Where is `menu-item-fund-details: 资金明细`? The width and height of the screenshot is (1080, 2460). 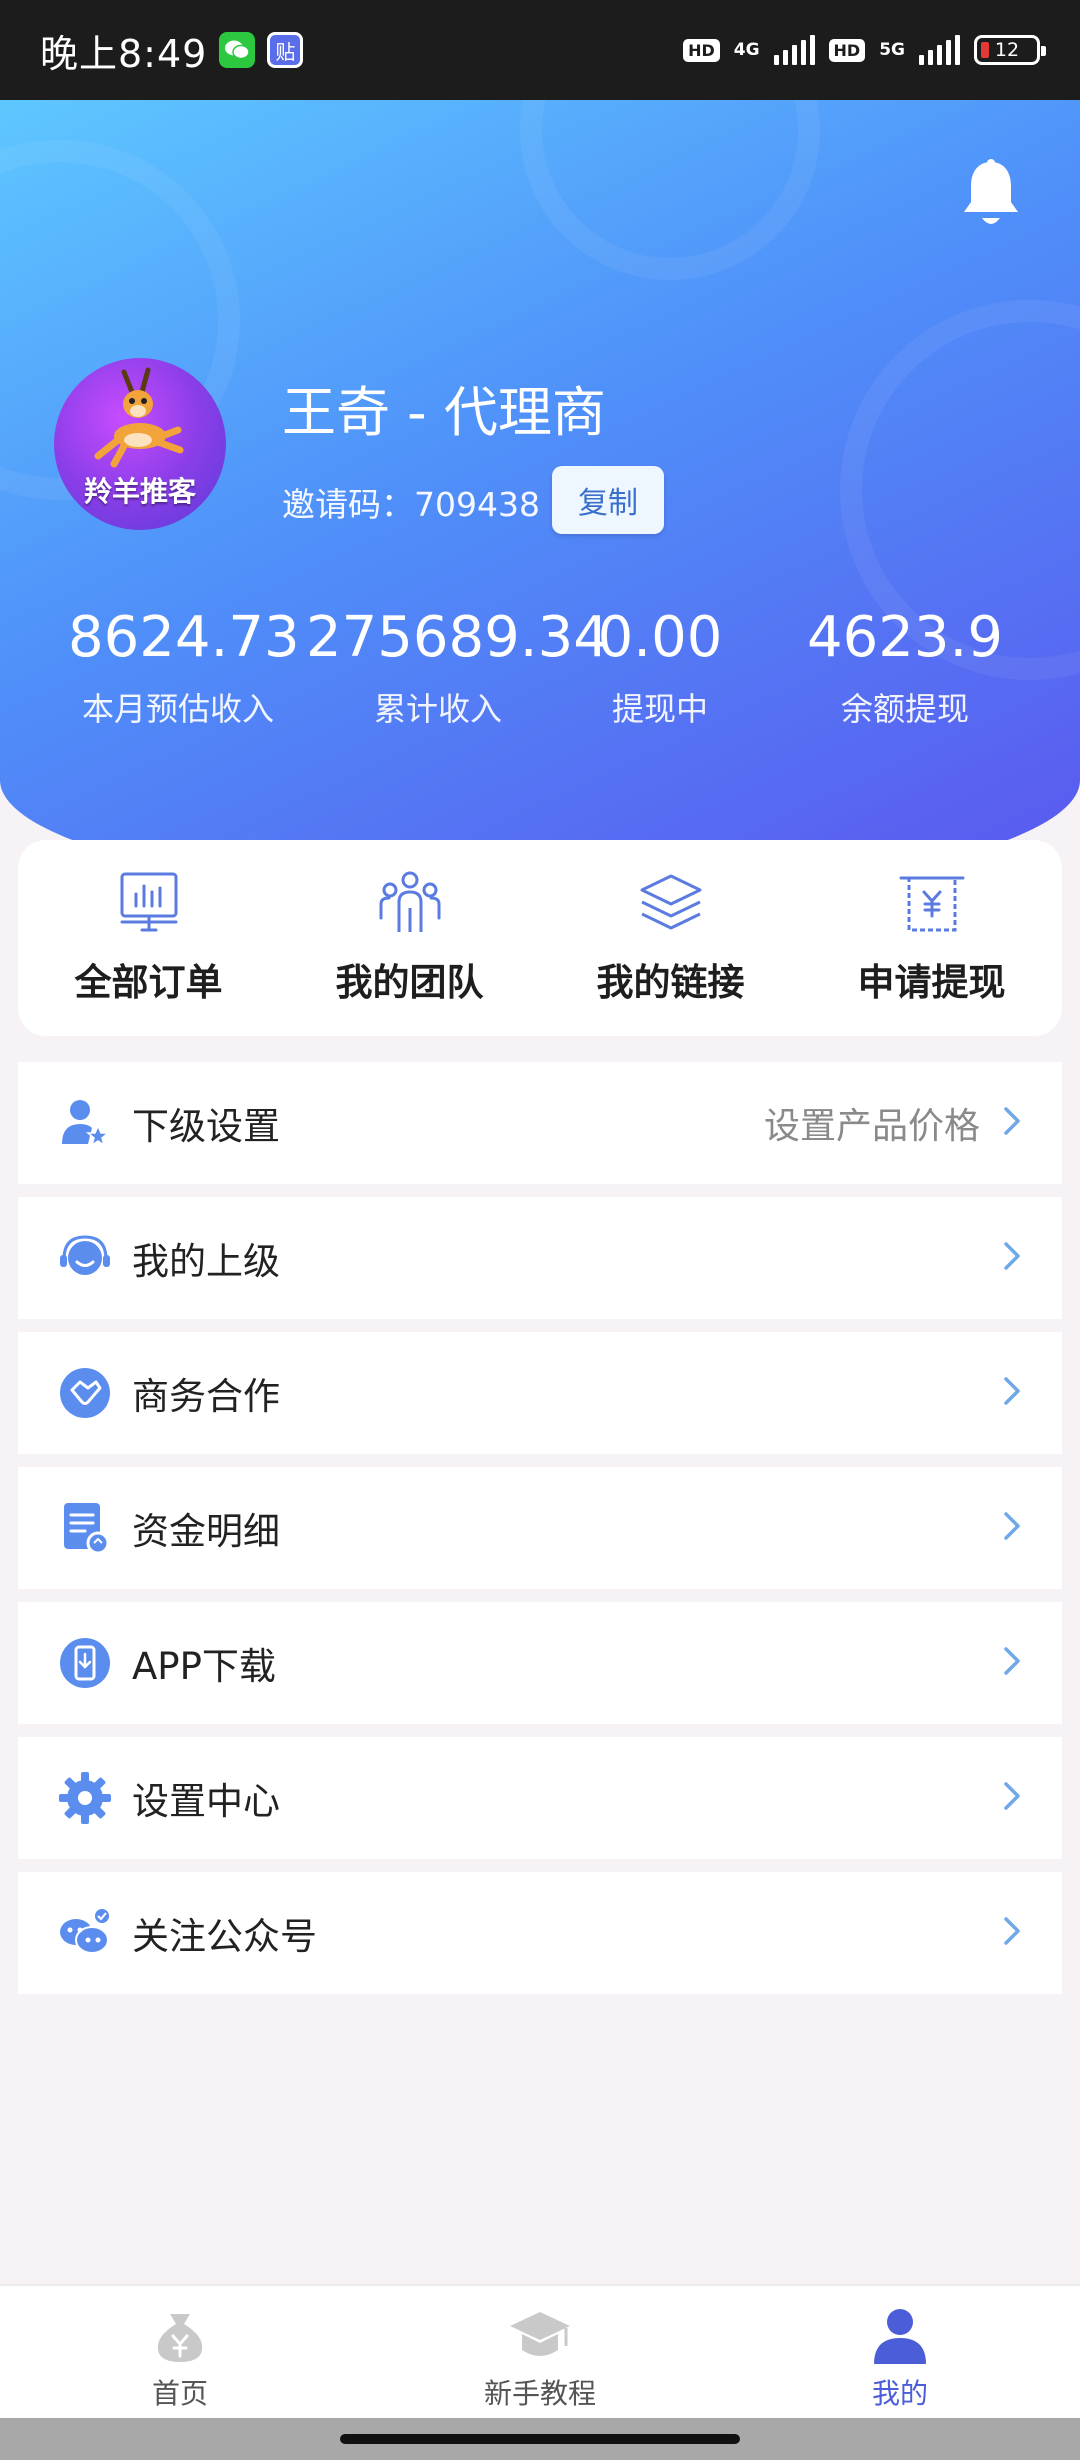 menu-item-fund-details: 资金明细 is located at coordinates (540, 1528).